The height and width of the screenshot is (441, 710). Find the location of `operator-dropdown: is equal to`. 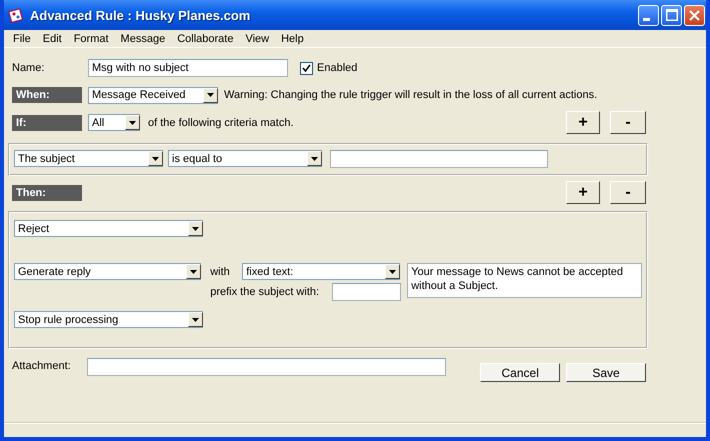

operator-dropdown: is equal to is located at coordinates (245, 158).